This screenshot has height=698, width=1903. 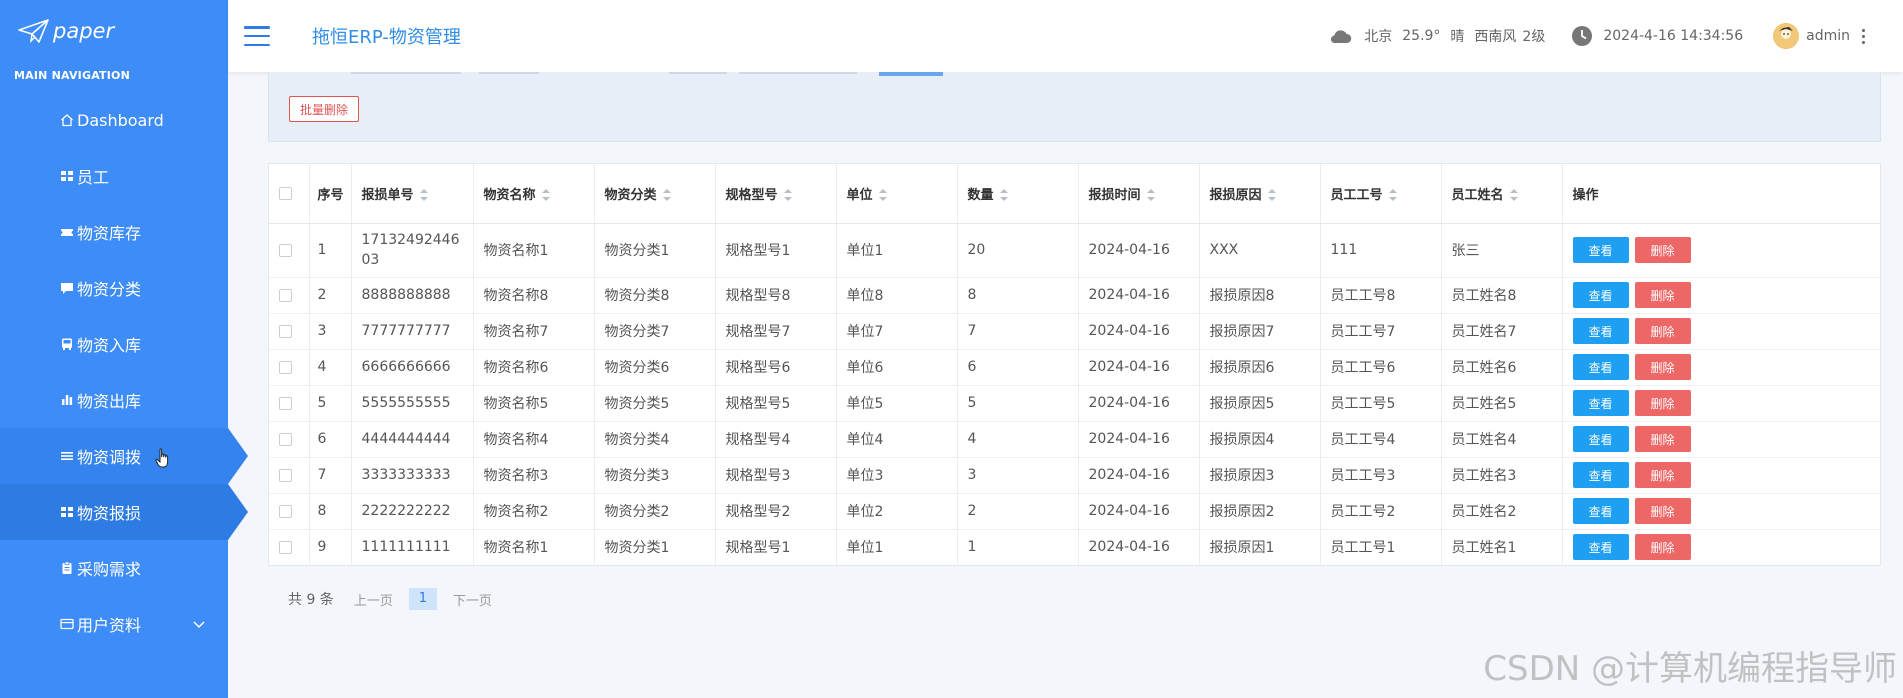 What do you see at coordinates (1502, 194) in the screenshot?
I see `column-header-employee-name: 员工姓名` at bounding box center [1502, 194].